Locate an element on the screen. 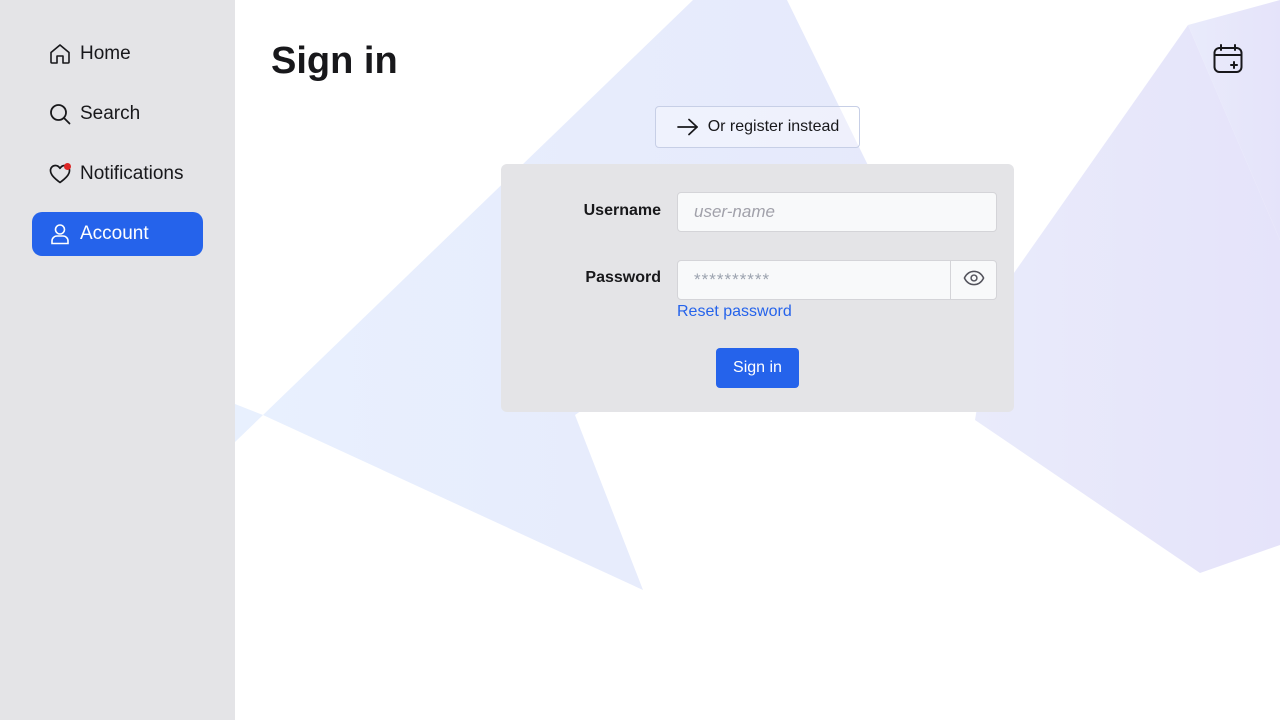  sidebar-item-label: Account is located at coordinates (114, 233).